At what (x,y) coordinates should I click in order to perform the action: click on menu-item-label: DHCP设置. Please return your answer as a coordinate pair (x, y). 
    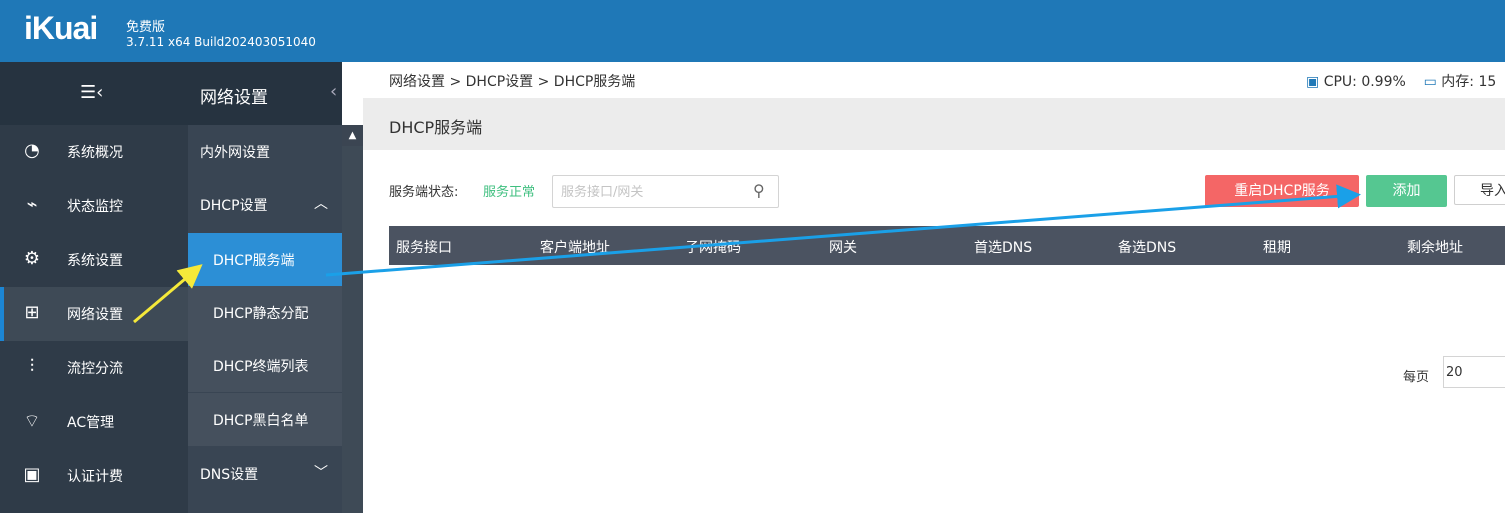
    Looking at the image, I should click on (234, 206).